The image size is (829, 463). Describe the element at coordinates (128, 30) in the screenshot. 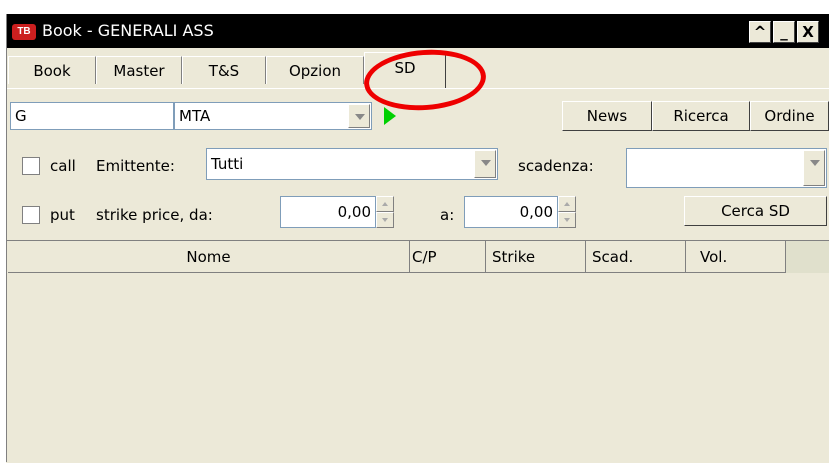

I see `window-title: Book - GENERALI ASS` at that location.